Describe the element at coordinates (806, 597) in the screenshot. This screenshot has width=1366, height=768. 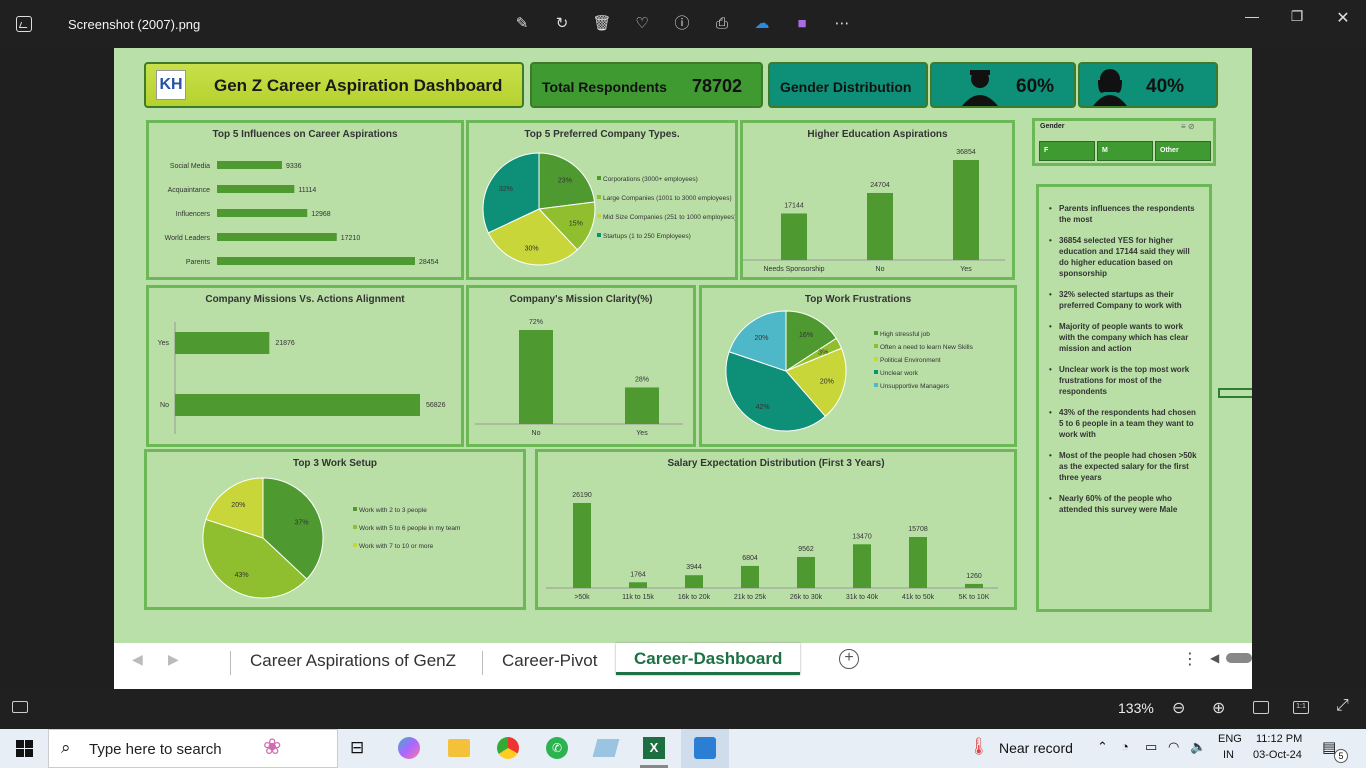
I see `bar-category-label: 26k to 30k` at that location.